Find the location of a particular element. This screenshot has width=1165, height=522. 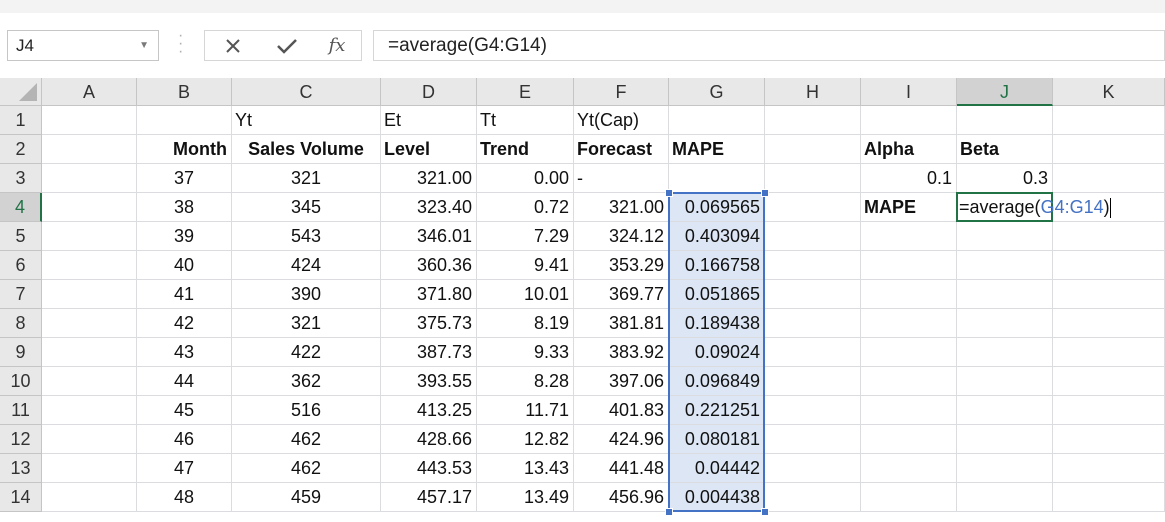

cell-d3: 321.00 is located at coordinates (429, 178).